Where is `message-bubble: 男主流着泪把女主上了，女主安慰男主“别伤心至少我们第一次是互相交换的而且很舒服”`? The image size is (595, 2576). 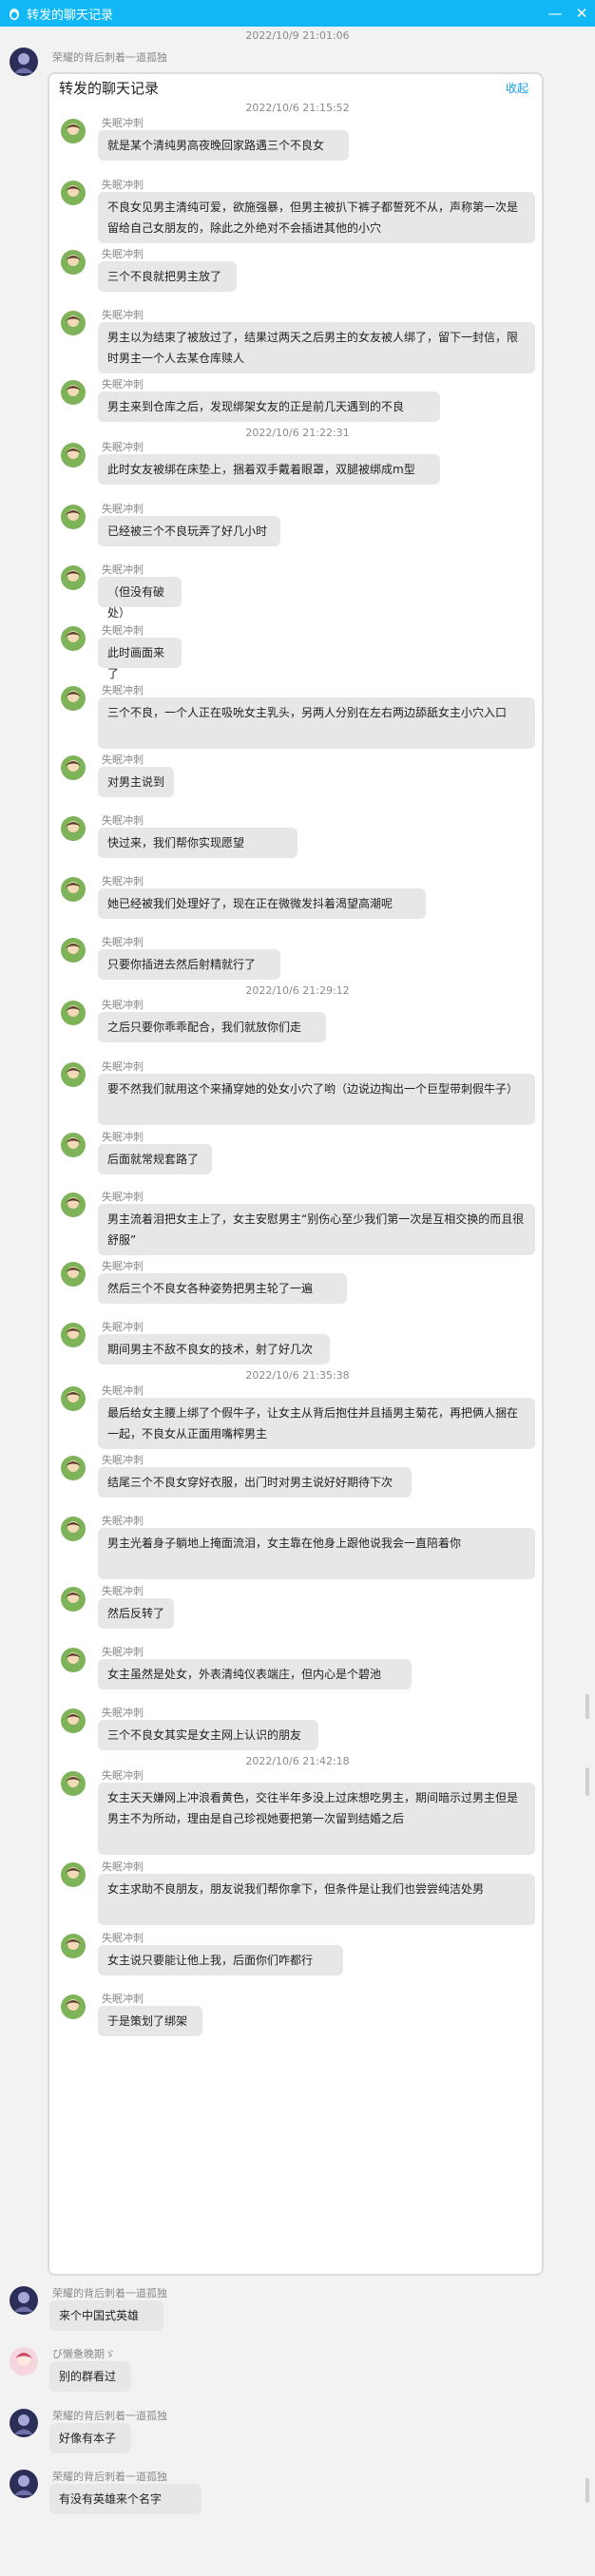 message-bubble: 男主流着泪把女主上了，女主安慰男主“别伤心至少我们第一次是互相交换的而且很舒服” is located at coordinates (316, 1229).